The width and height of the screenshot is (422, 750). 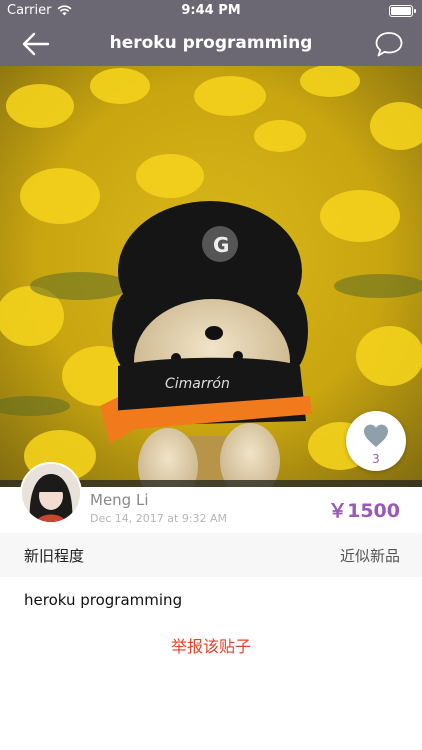 I want to click on description-text: heroku programming, so click(x=103, y=600).